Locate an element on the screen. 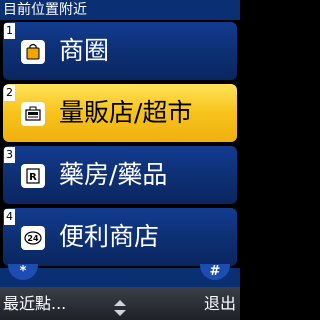 The height and width of the screenshot is (320, 320). list-item-hypermarket: 2 量販店/超市 is located at coordinates (120, 113).